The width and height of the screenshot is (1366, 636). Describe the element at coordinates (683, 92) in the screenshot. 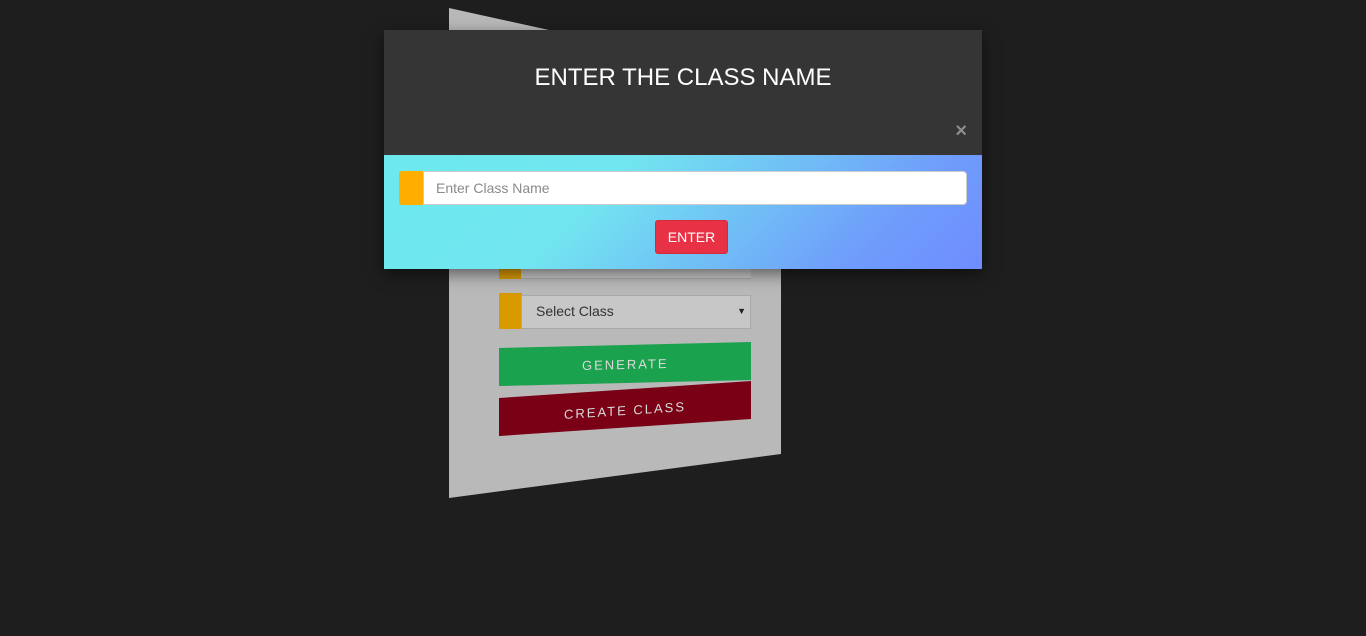

I see `modal-header: ENTER THE CLASS NAME ×` at that location.